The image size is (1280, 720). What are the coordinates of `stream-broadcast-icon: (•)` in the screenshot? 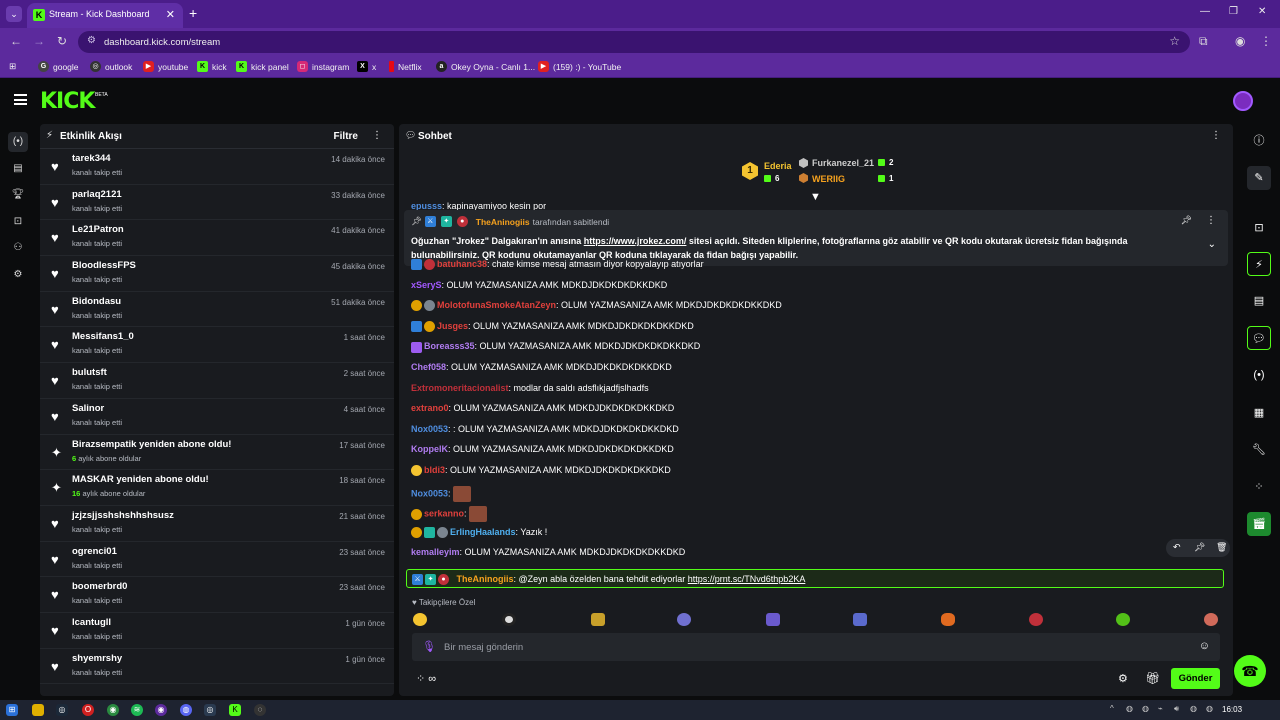 It's located at (18, 142).